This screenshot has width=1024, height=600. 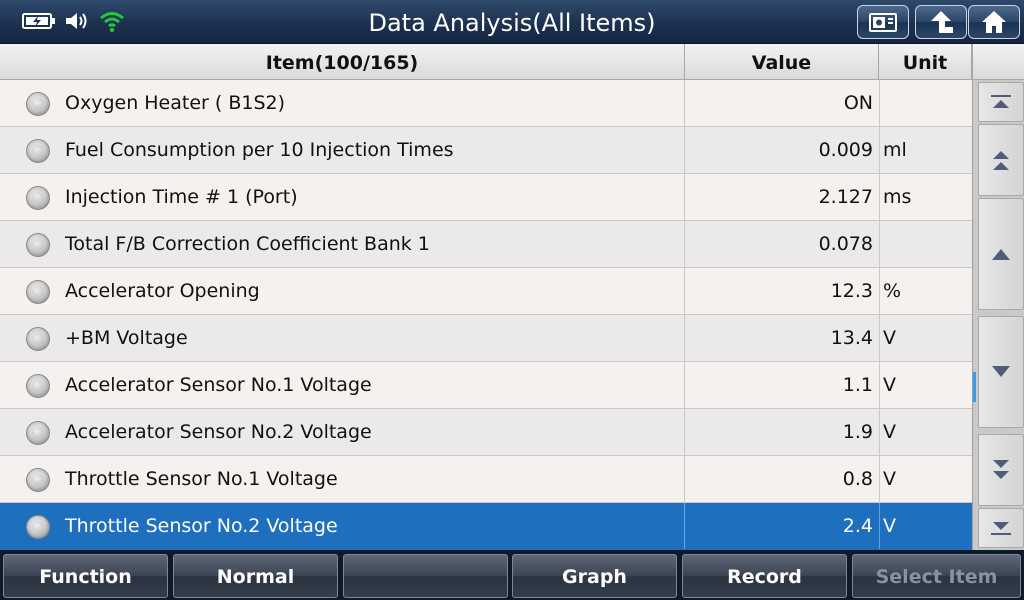 I want to click on back-button, so click(x=941, y=22).